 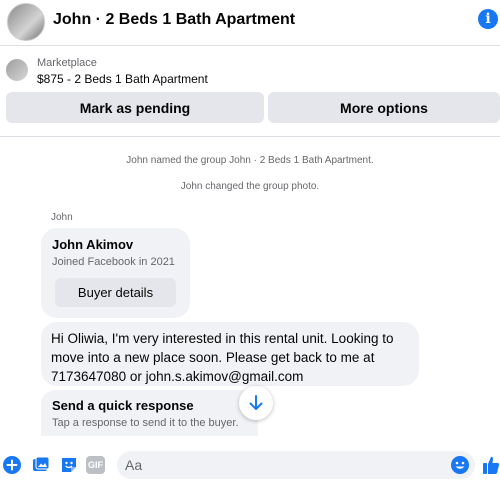 I want to click on quick-response-title: Send a quick response, so click(x=123, y=405).